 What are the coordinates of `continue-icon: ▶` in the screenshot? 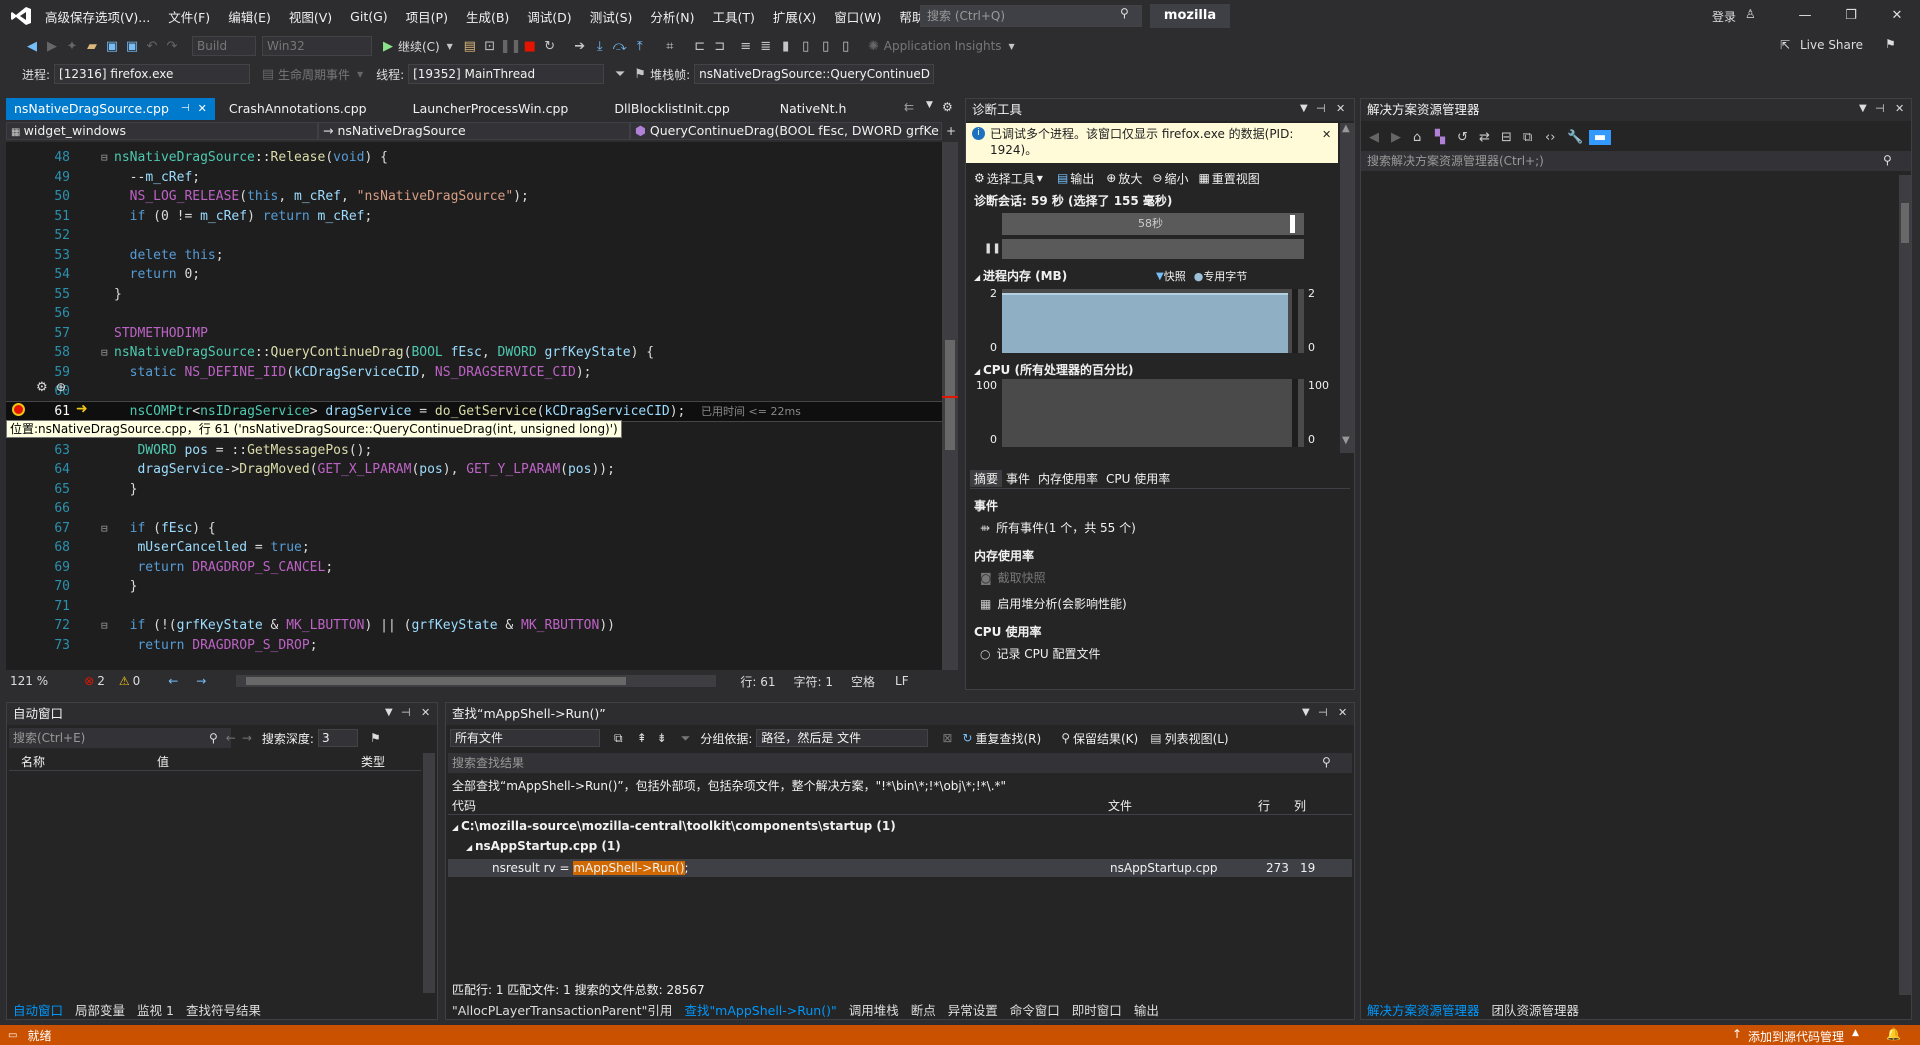 It's located at (388, 46).